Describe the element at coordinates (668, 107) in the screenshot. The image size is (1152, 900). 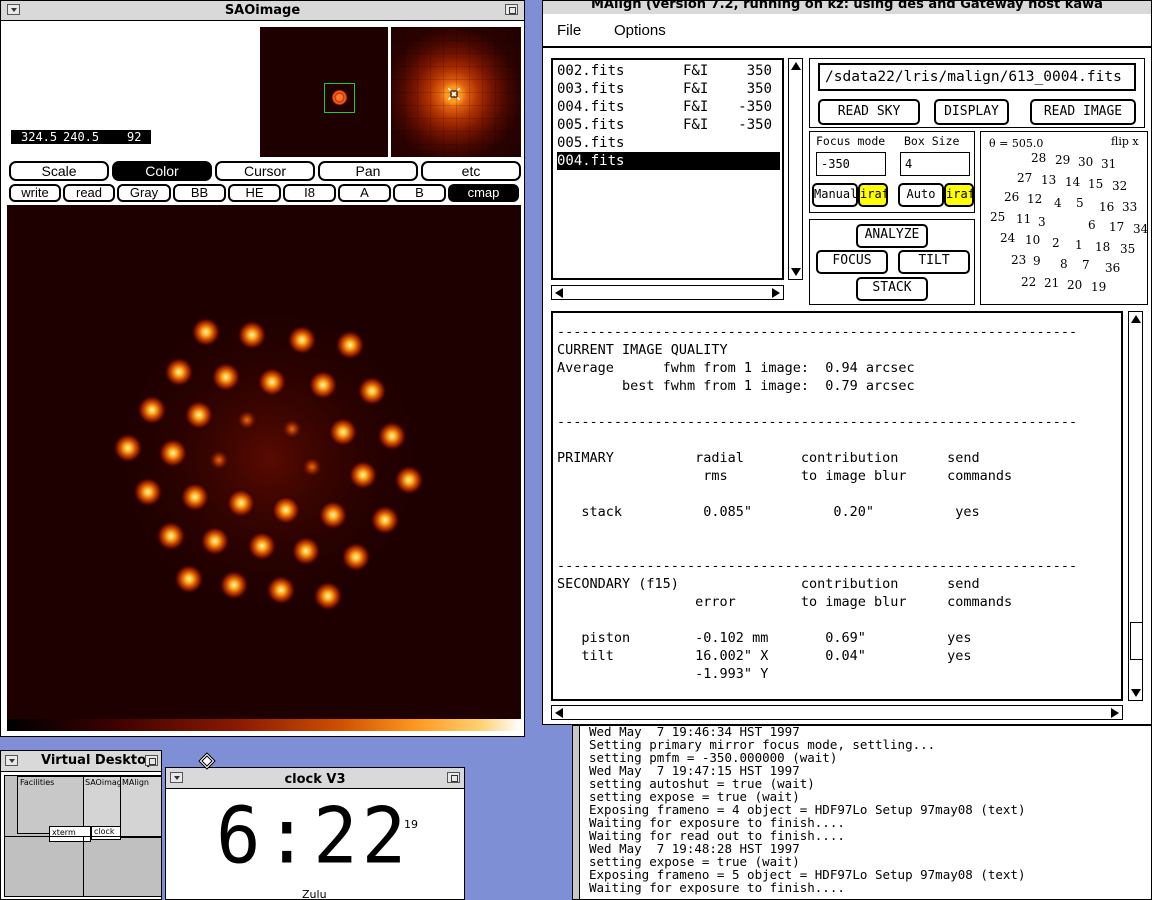
I see `file-list-item: 004.fits F&I -350` at that location.